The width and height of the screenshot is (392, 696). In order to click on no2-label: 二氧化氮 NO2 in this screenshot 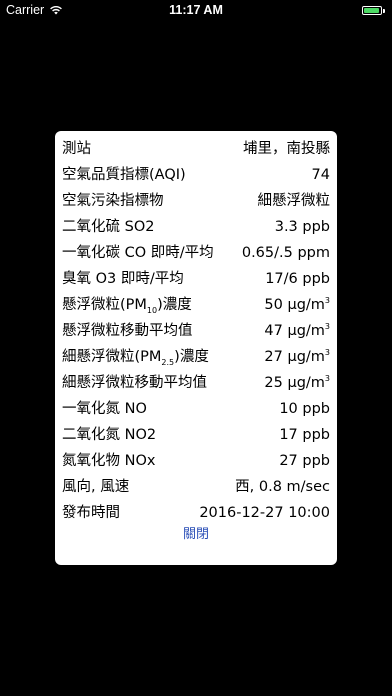, I will do `click(109, 435)`.